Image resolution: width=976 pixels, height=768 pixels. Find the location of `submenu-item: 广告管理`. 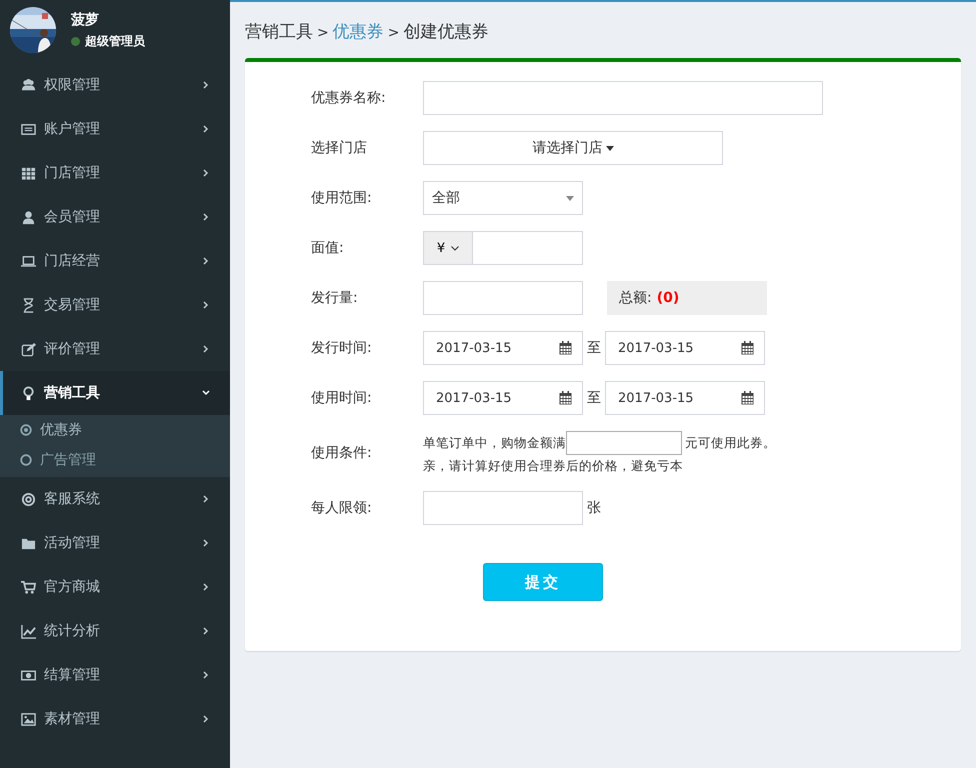

submenu-item: 广告管理 is located at coordinates (115, 460).